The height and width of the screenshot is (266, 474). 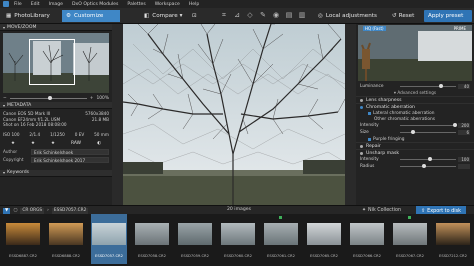 I want to click on crop-icon: ⌗, so click(x=224, y=15).